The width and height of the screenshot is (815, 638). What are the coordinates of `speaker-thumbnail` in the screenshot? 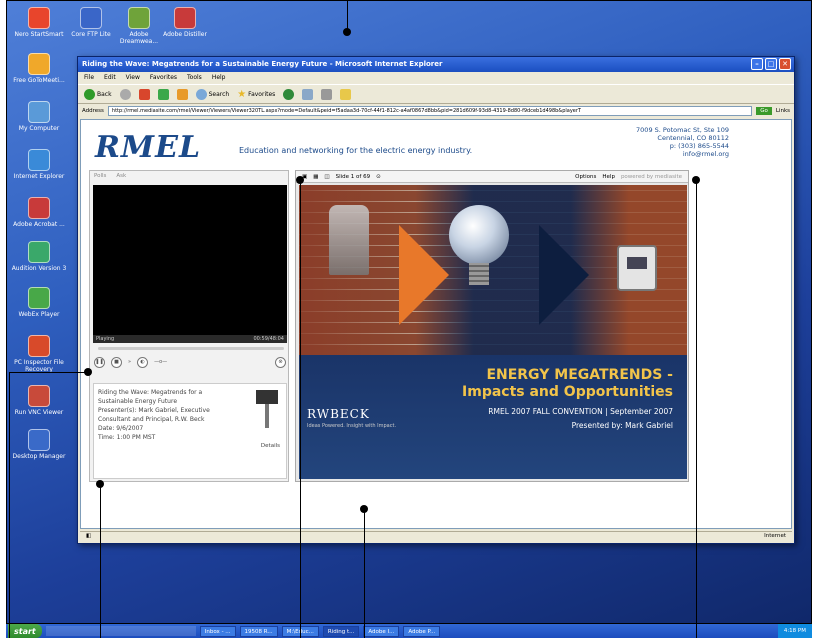 It's located at (267, 410).